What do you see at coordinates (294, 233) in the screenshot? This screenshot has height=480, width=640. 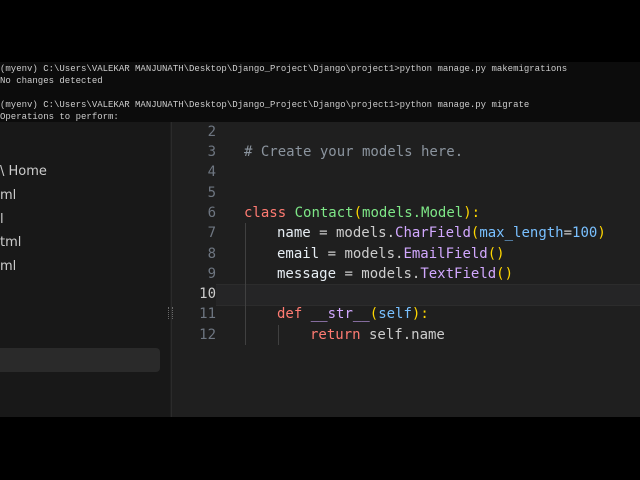 I see `field-name: name` at bounding box center [294, 233].